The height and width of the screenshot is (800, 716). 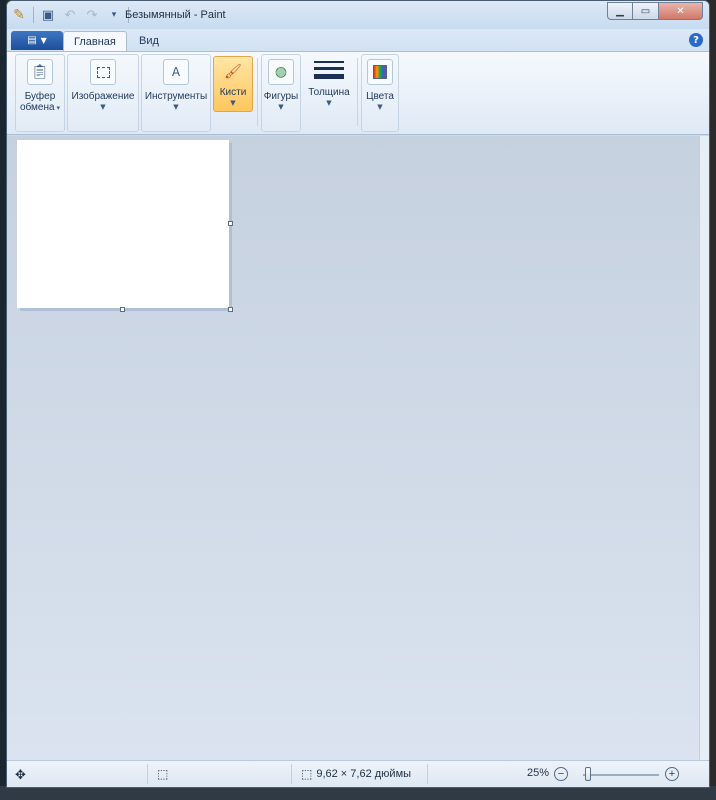 What do you see at coordinates (122, 309) in the screenshot?
I see `resize-handle-bottom` at bounding box center [122, 309].